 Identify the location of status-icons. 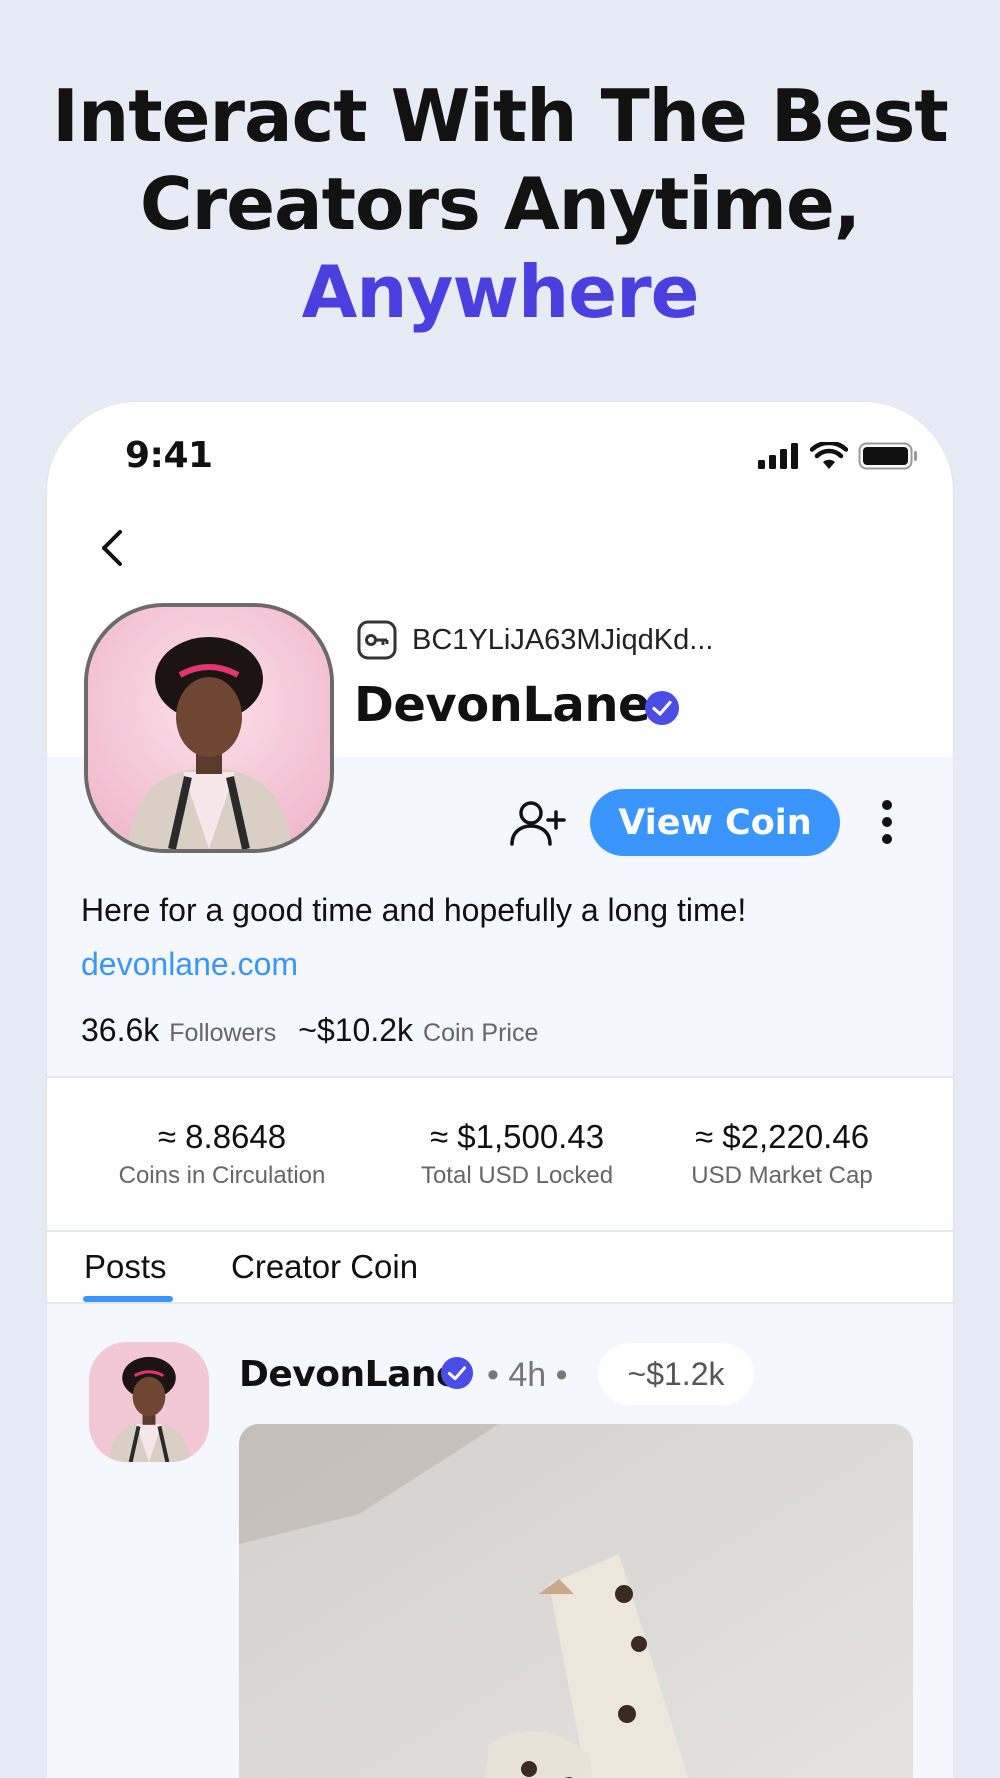
(838, 456).